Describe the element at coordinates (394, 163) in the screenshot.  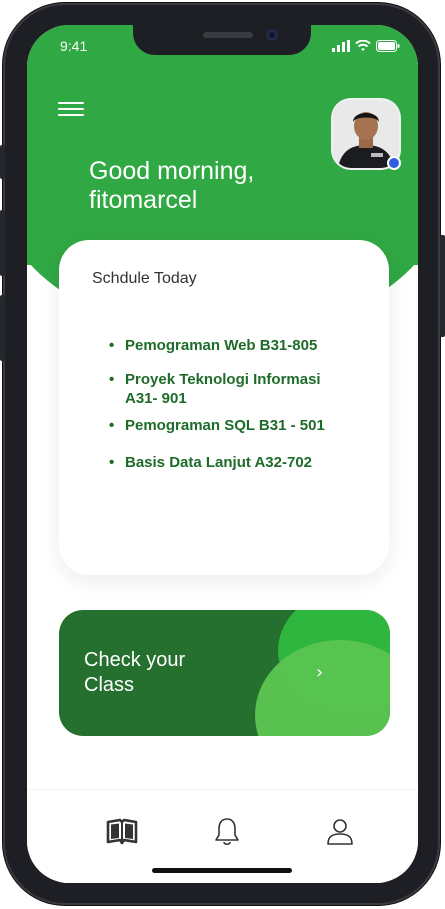
I see `online-status-dot` at that location.